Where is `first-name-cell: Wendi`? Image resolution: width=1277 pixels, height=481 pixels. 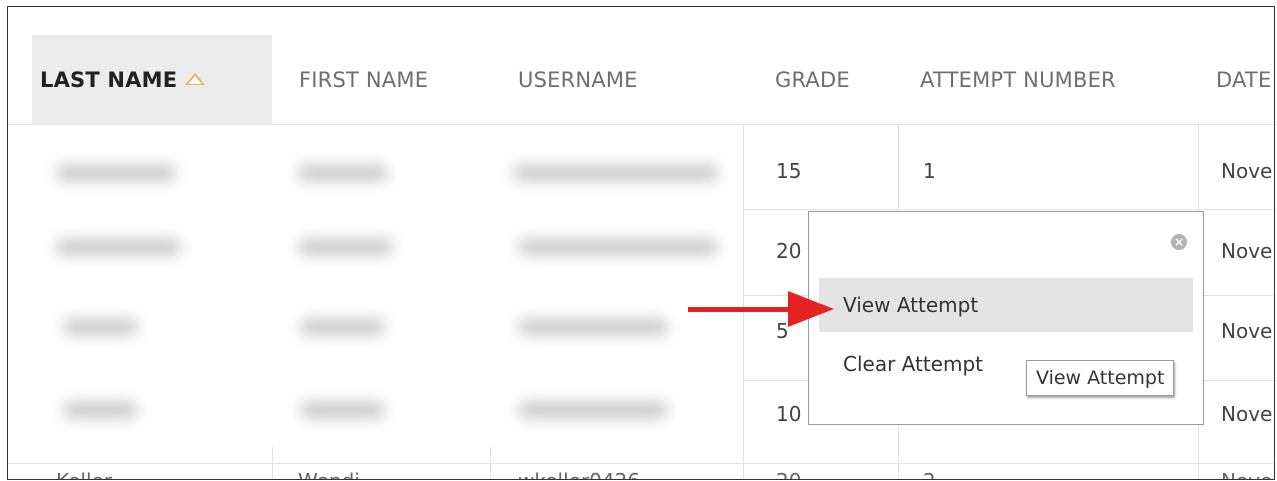
first-name-cell: Wendi is located at coordinates (329, 474).